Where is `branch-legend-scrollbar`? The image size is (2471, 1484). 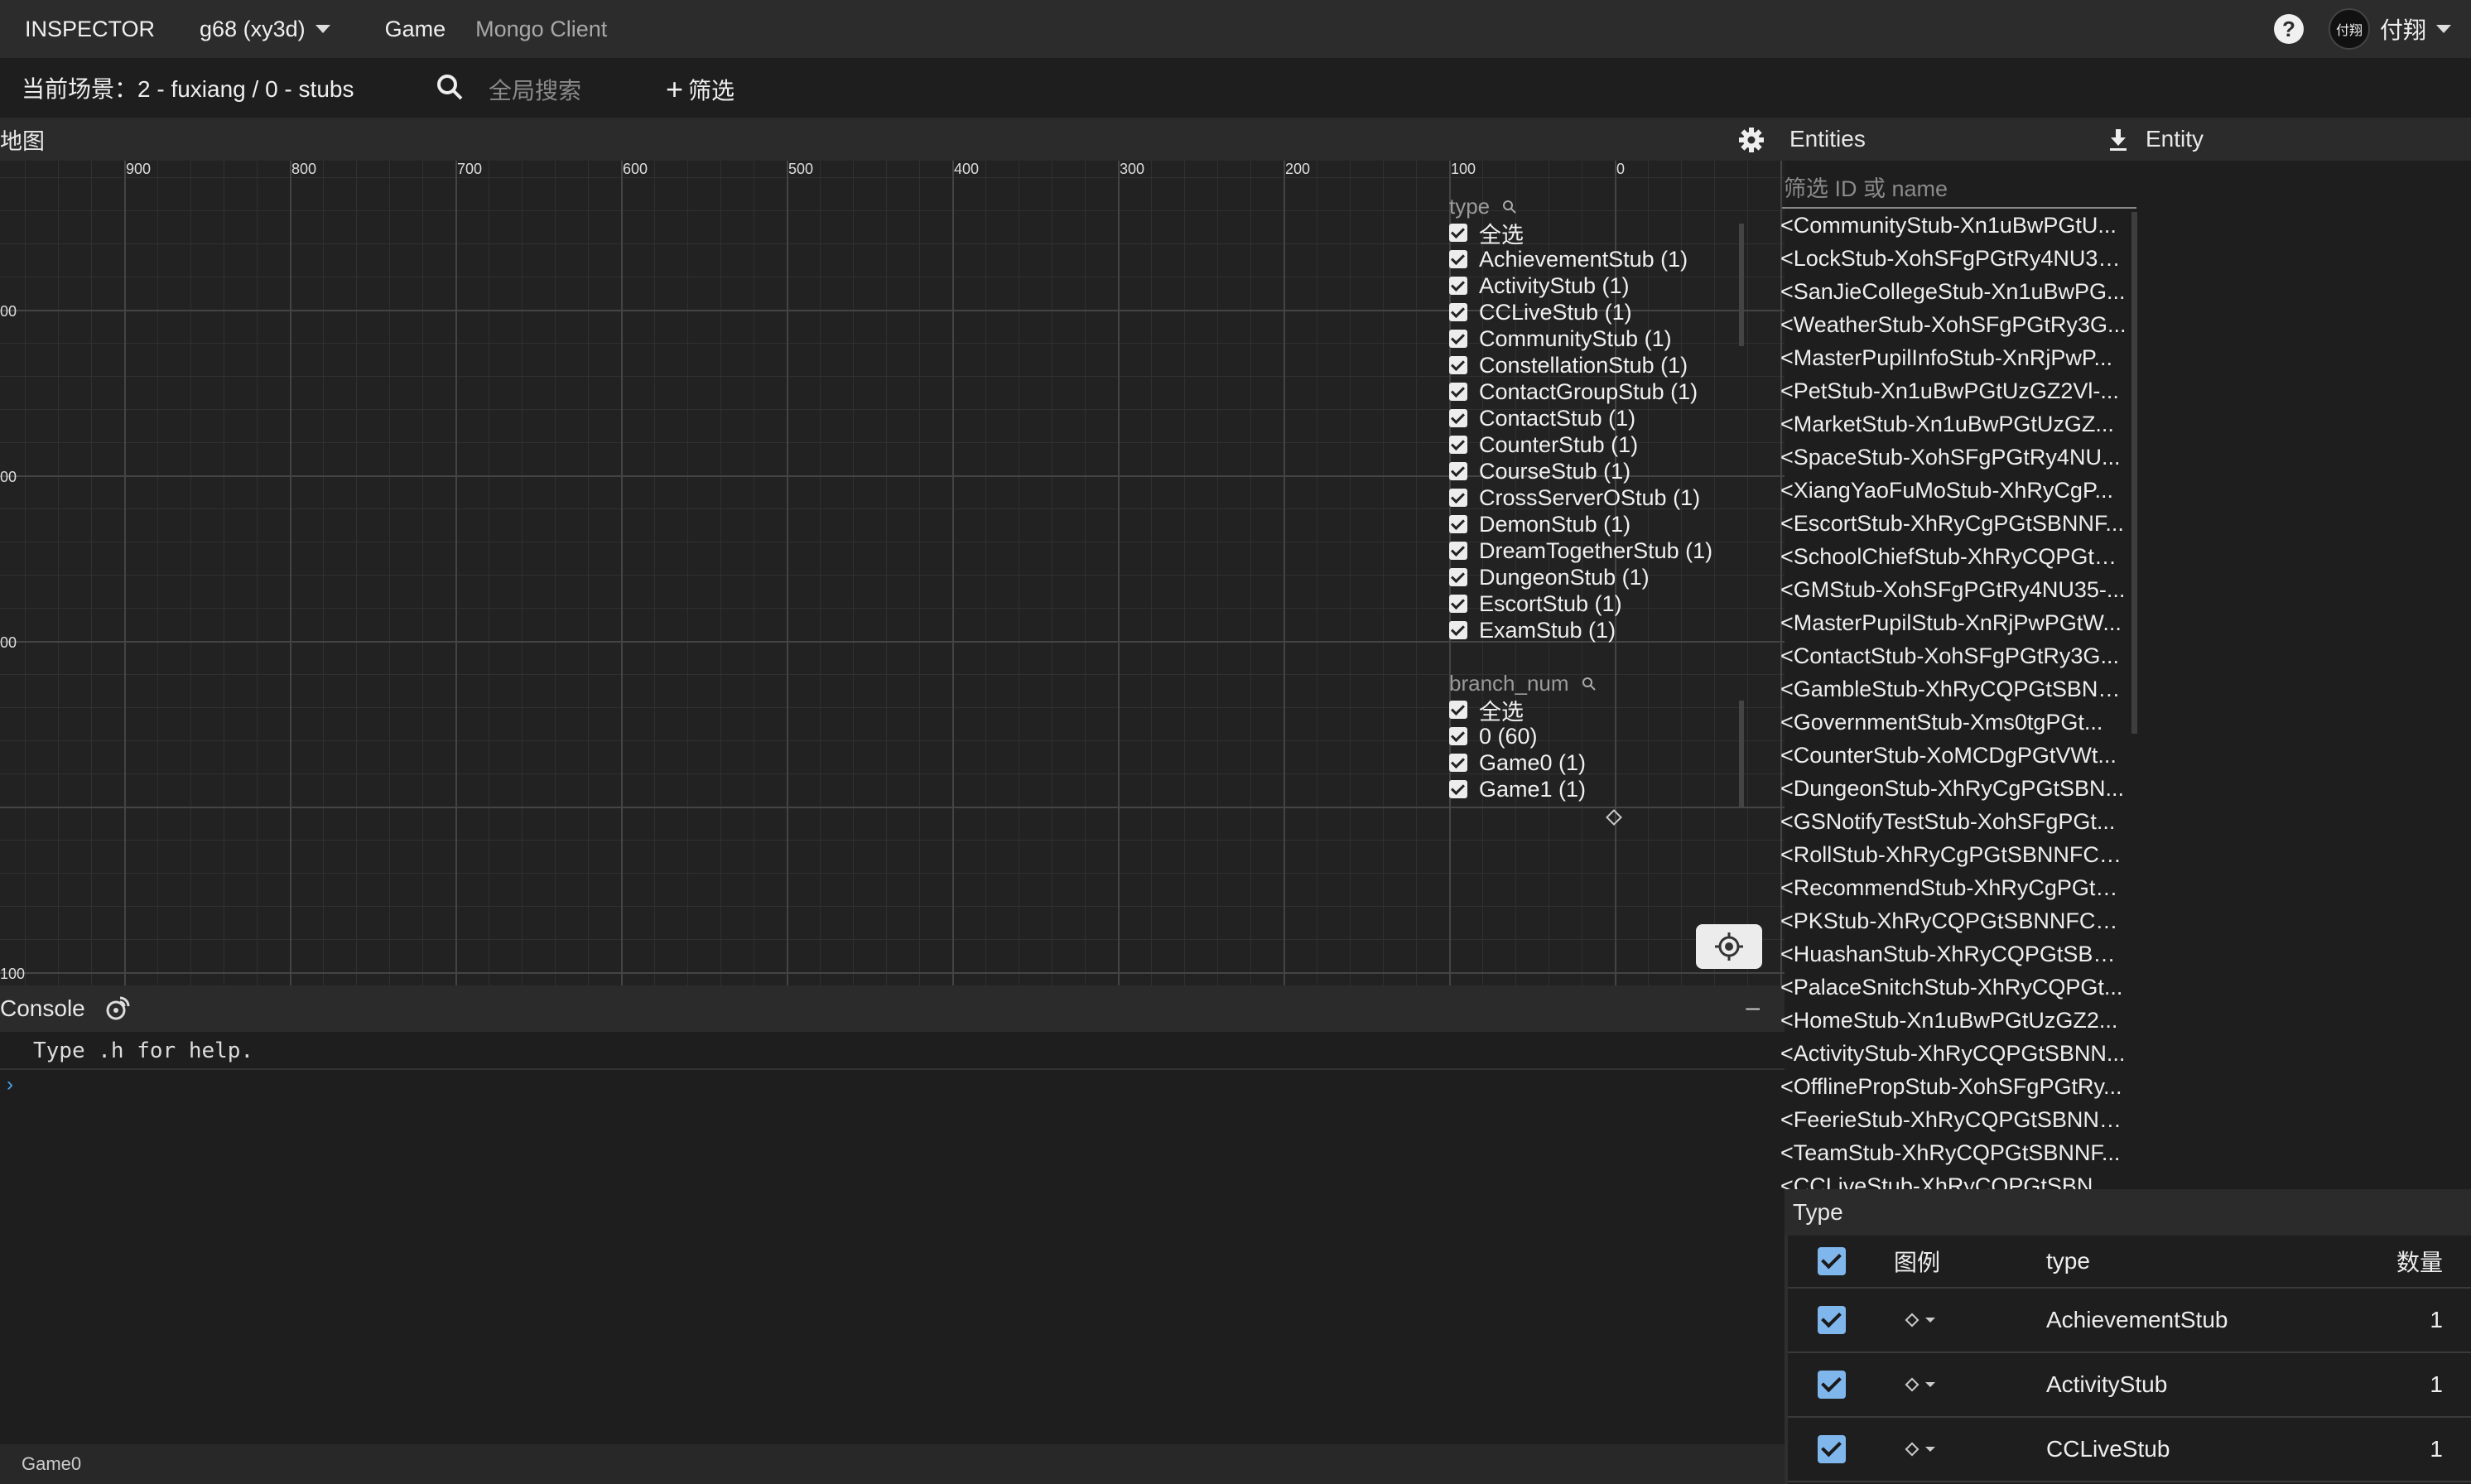
branch-legend-scrollbar is located at coordinates (1741, 754).